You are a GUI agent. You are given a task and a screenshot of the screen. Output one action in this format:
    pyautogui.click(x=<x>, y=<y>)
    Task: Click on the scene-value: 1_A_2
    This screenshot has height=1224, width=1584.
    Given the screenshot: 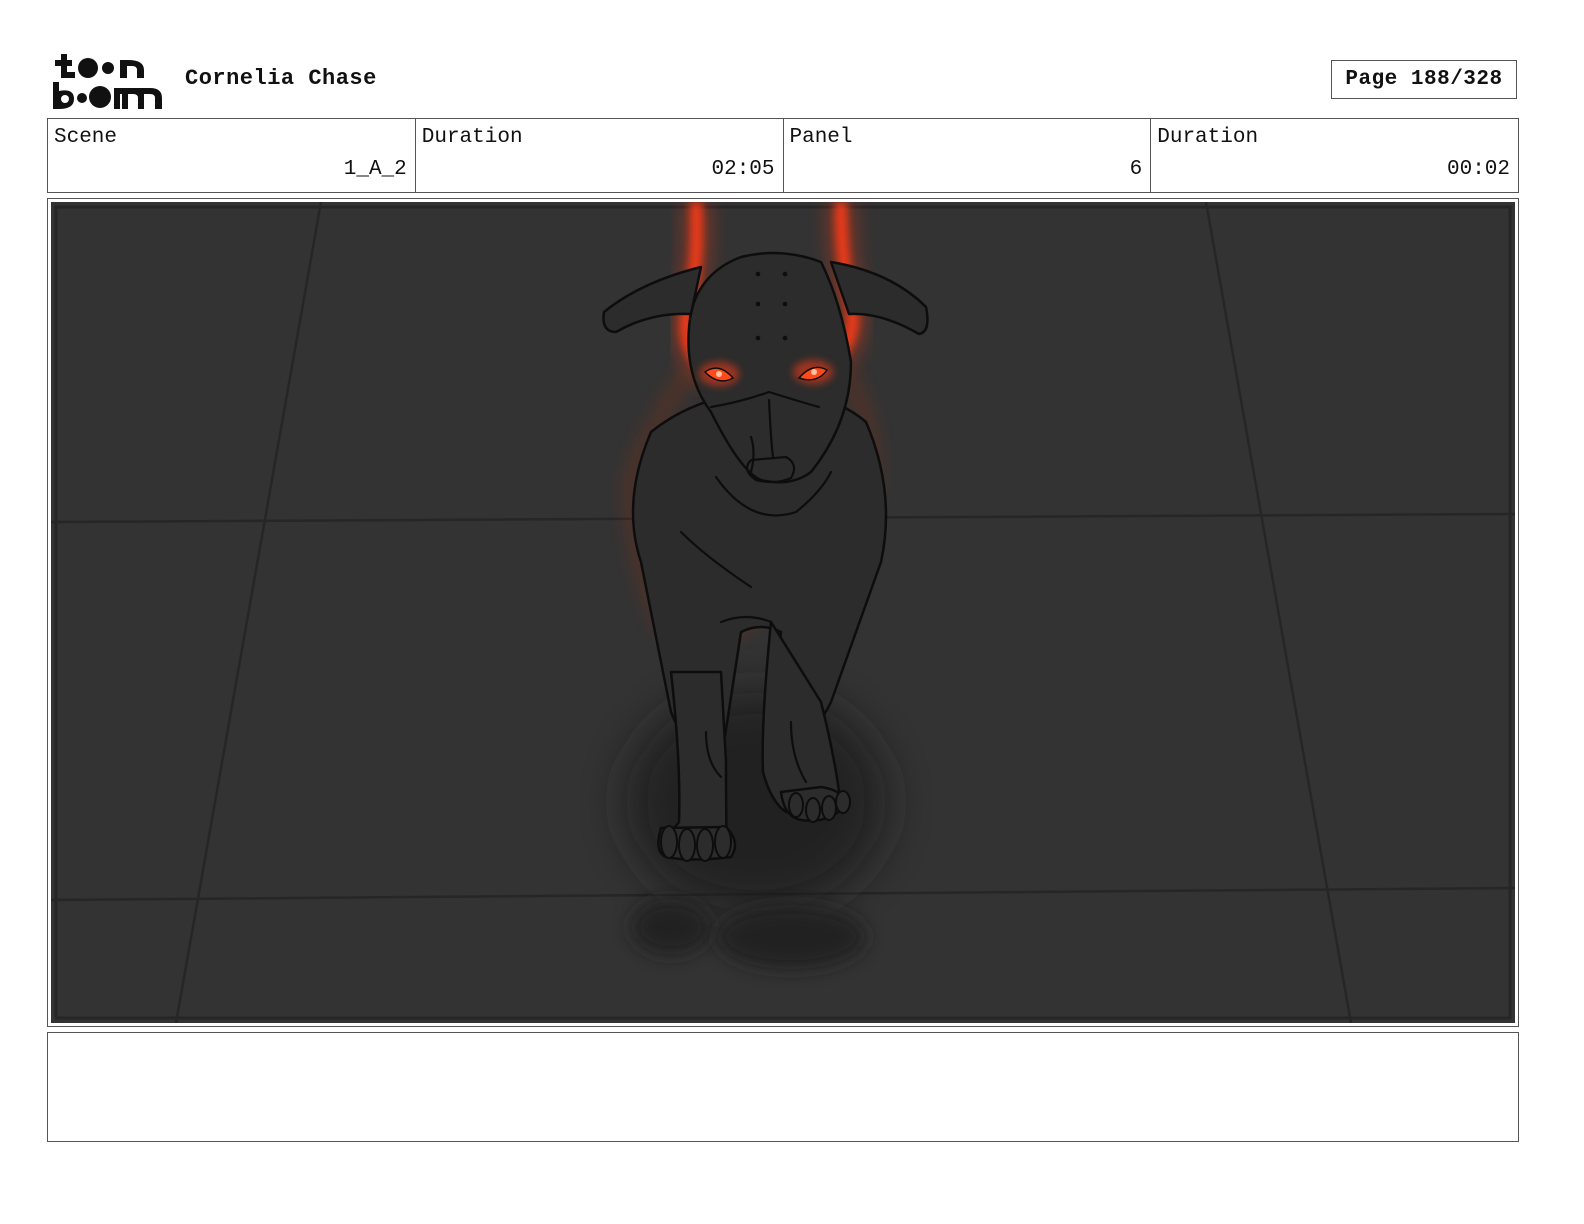 What is the action you would take?
    pyautogui.click(x=375, y=169)
    